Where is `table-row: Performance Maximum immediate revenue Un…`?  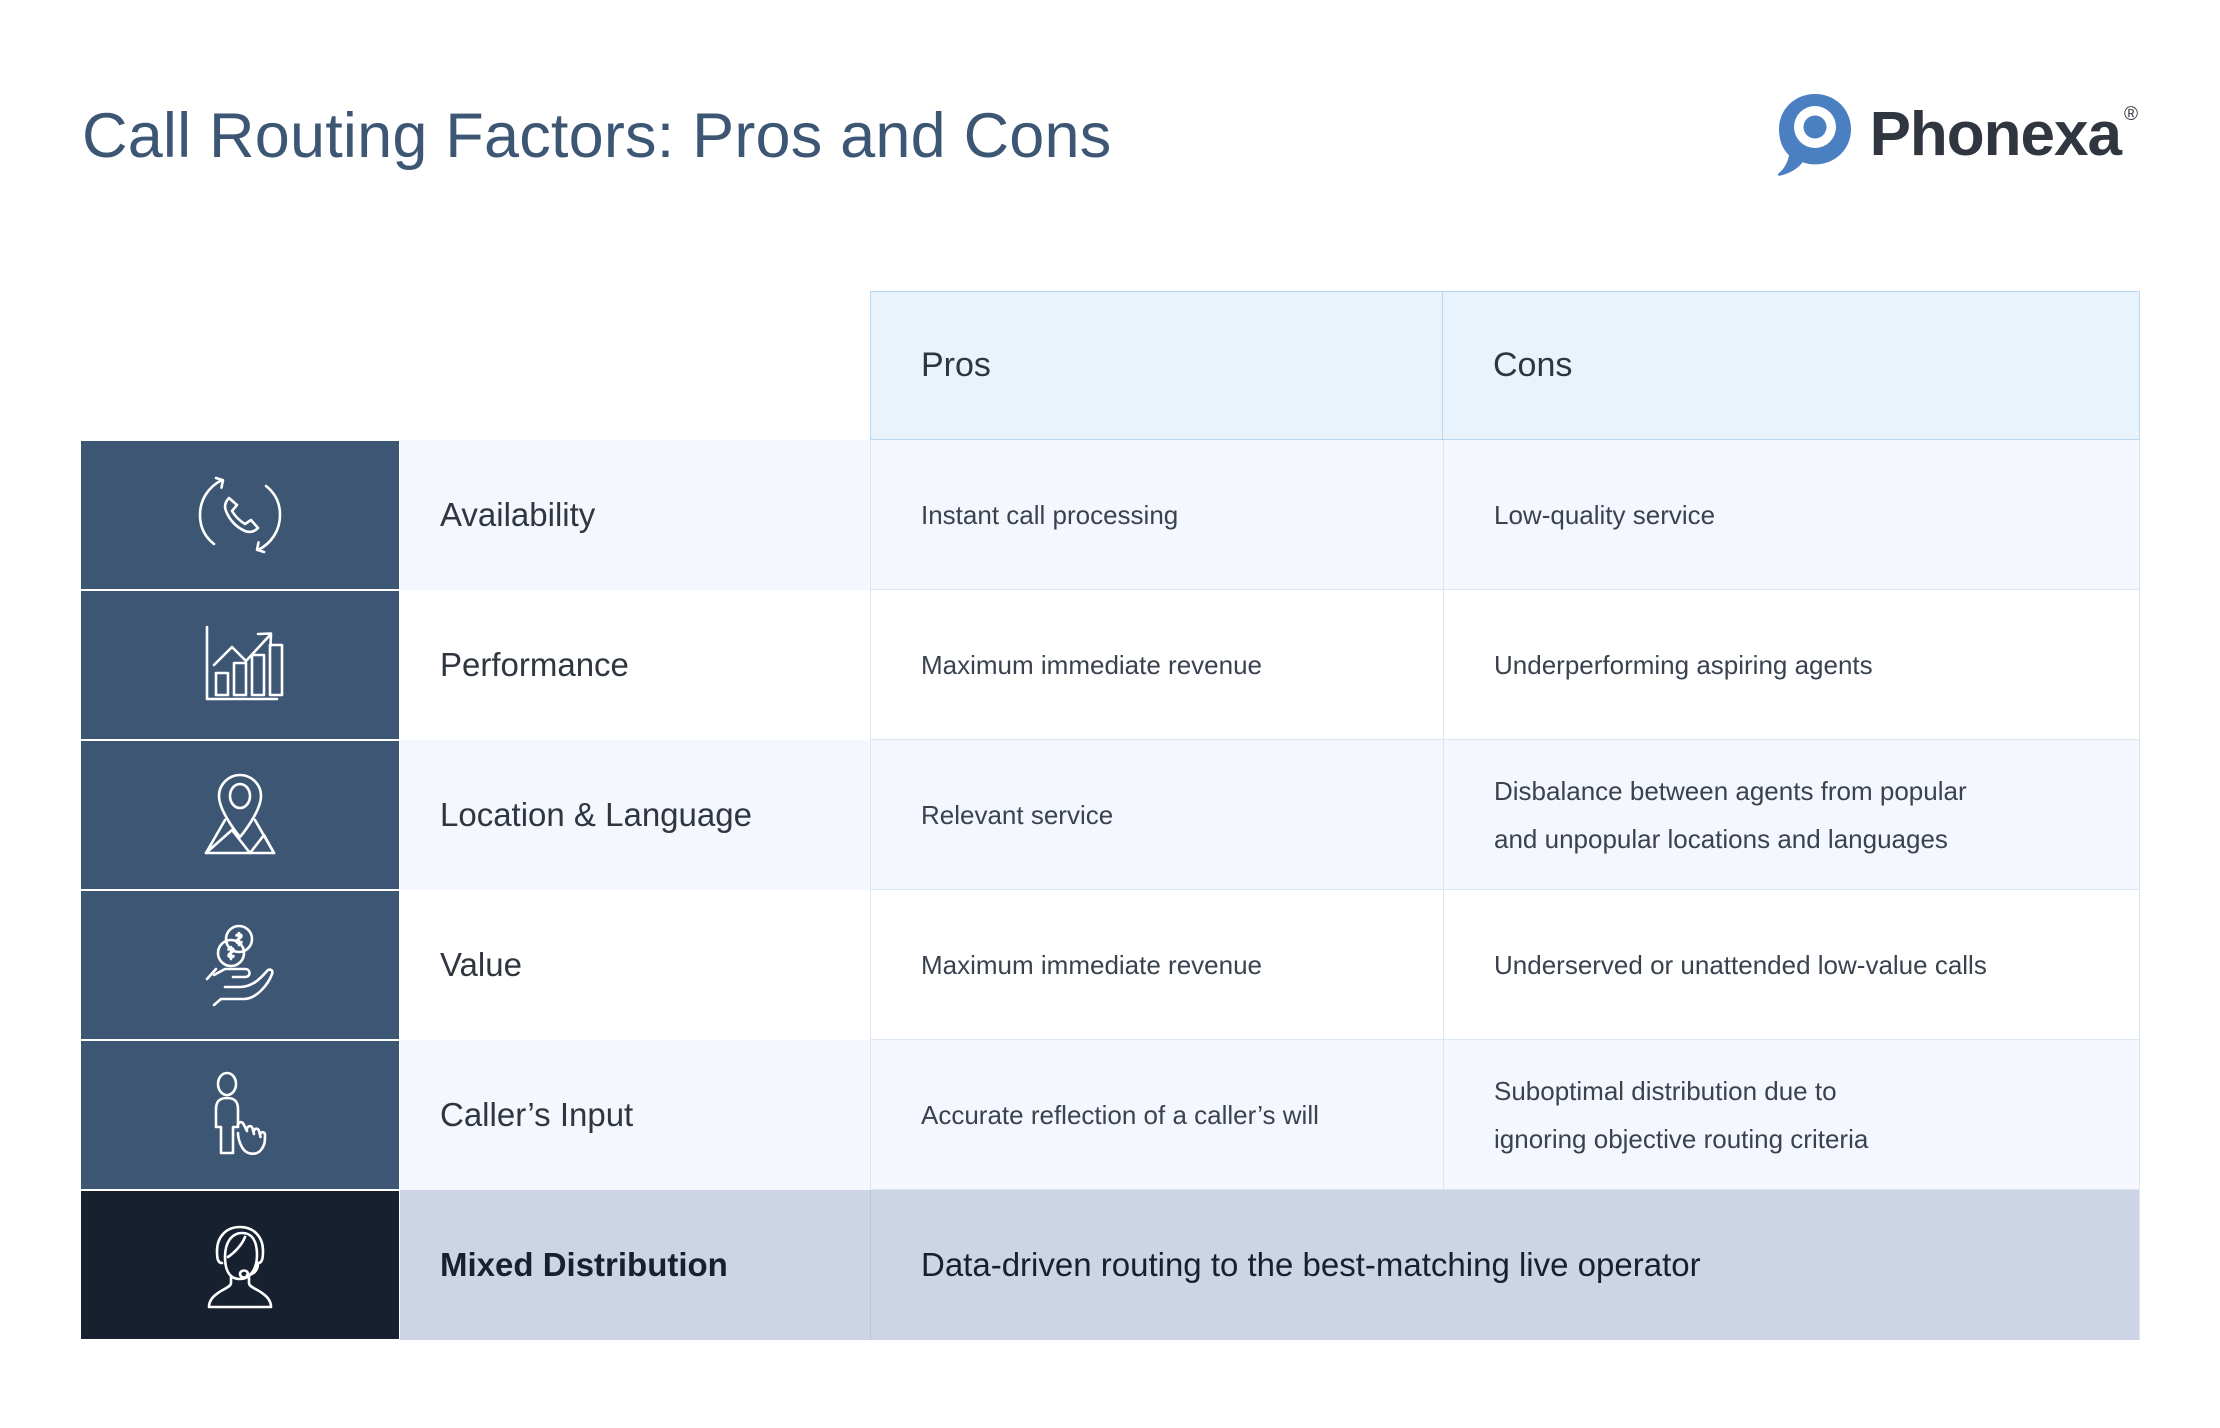
table-row: Performance Maximum immediate revenue Un… is located at coordinates (1110, 665).